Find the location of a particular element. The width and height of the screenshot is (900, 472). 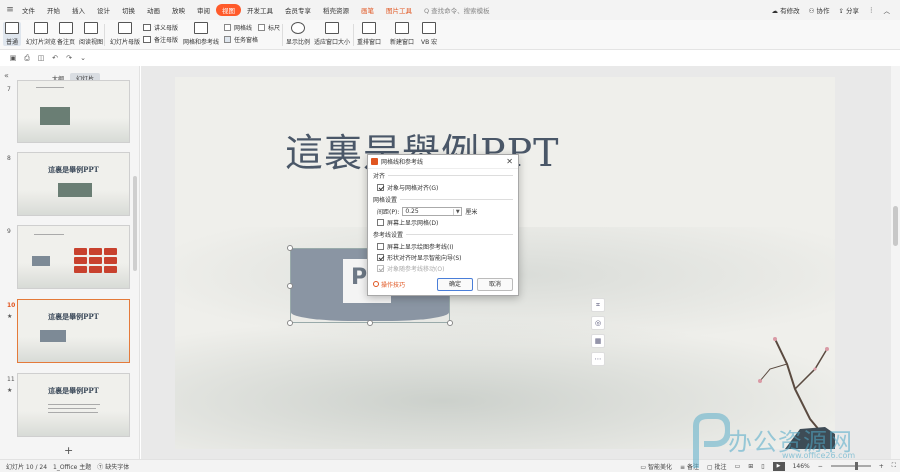

menu-file: 文件 is located at coordinates (28, 10).